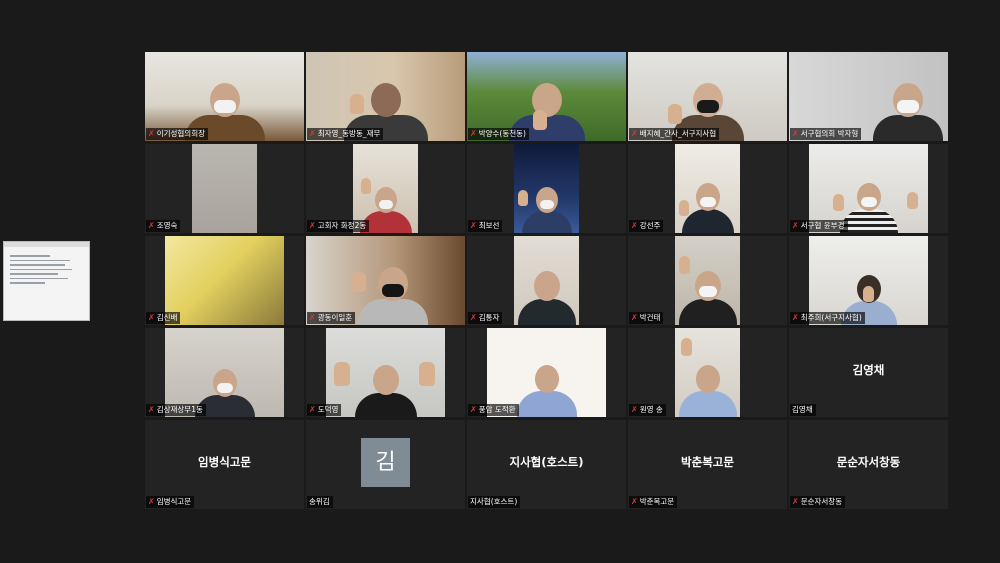 The height and width of the screenshot is (563, 1000). What do you see at coordinates (498, 134) in the screenshot?
I see `participant-name-tag: ✗ 박양수(동천동)` at bounding box center [498, 134].